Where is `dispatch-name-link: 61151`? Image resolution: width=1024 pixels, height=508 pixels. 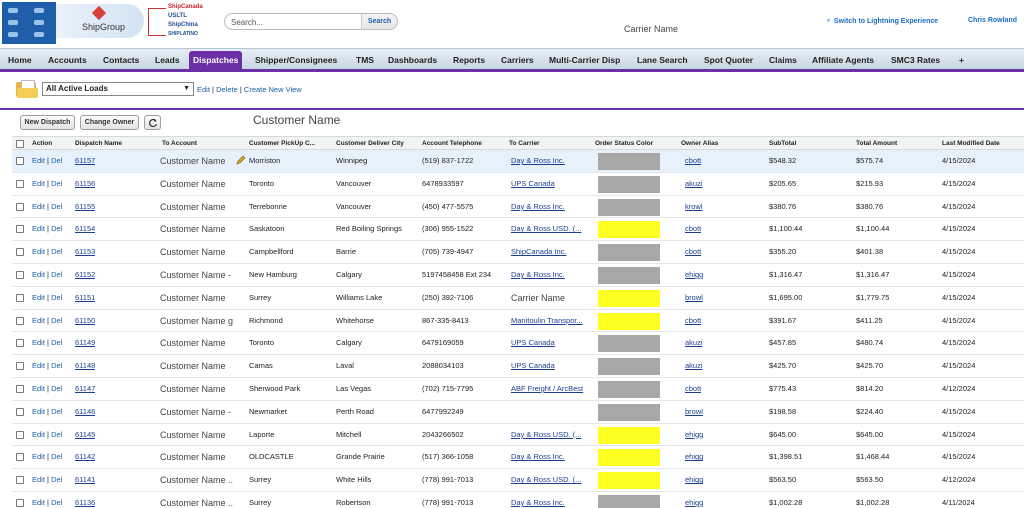
dispatch-name-link: 61151 is located at coordinates (85, 298).